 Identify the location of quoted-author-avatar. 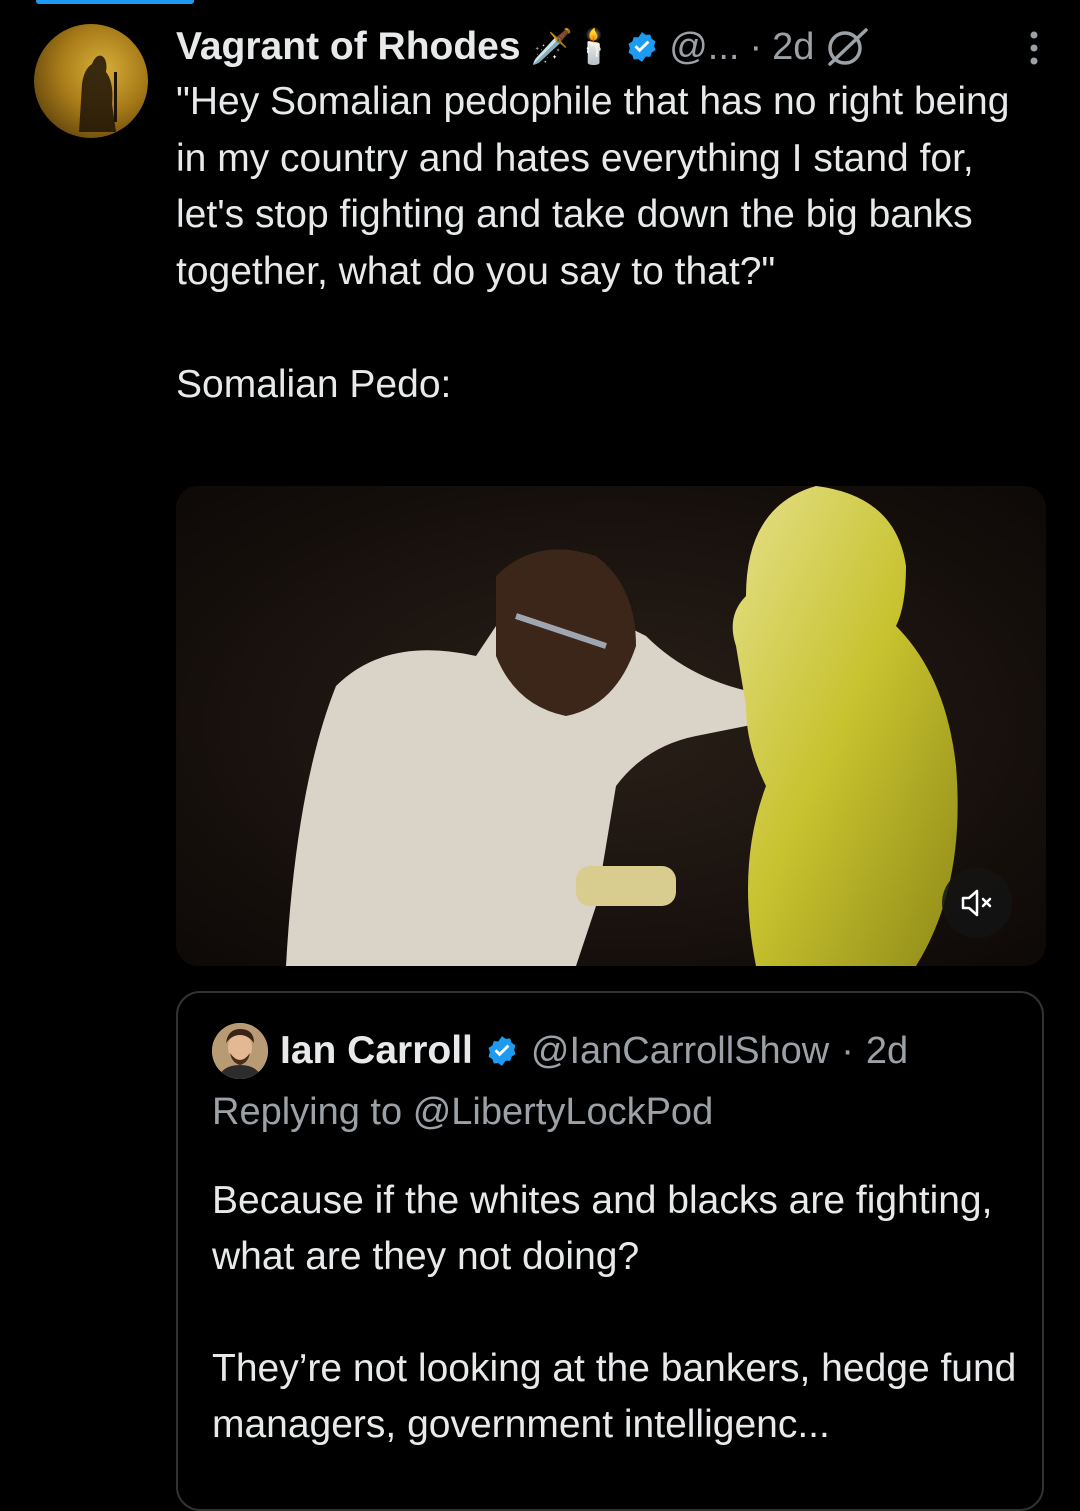
(240, 1051).